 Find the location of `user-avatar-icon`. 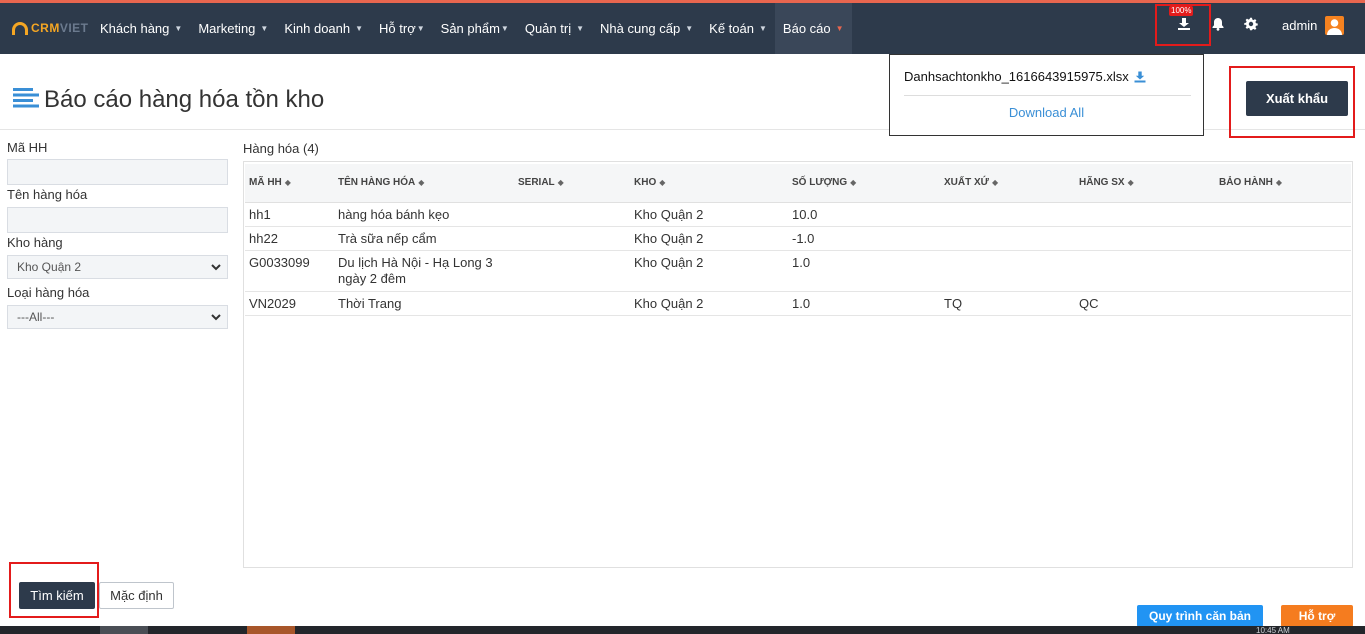

user-avatar-icon is located at coordinates (1334, 27).